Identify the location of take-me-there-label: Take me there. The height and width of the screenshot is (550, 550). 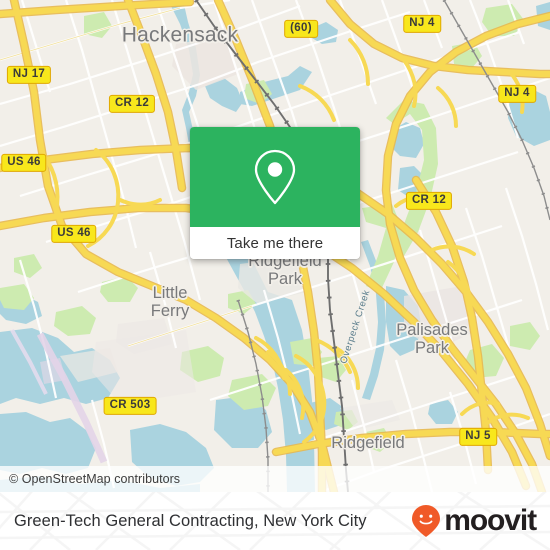
(275, 243).